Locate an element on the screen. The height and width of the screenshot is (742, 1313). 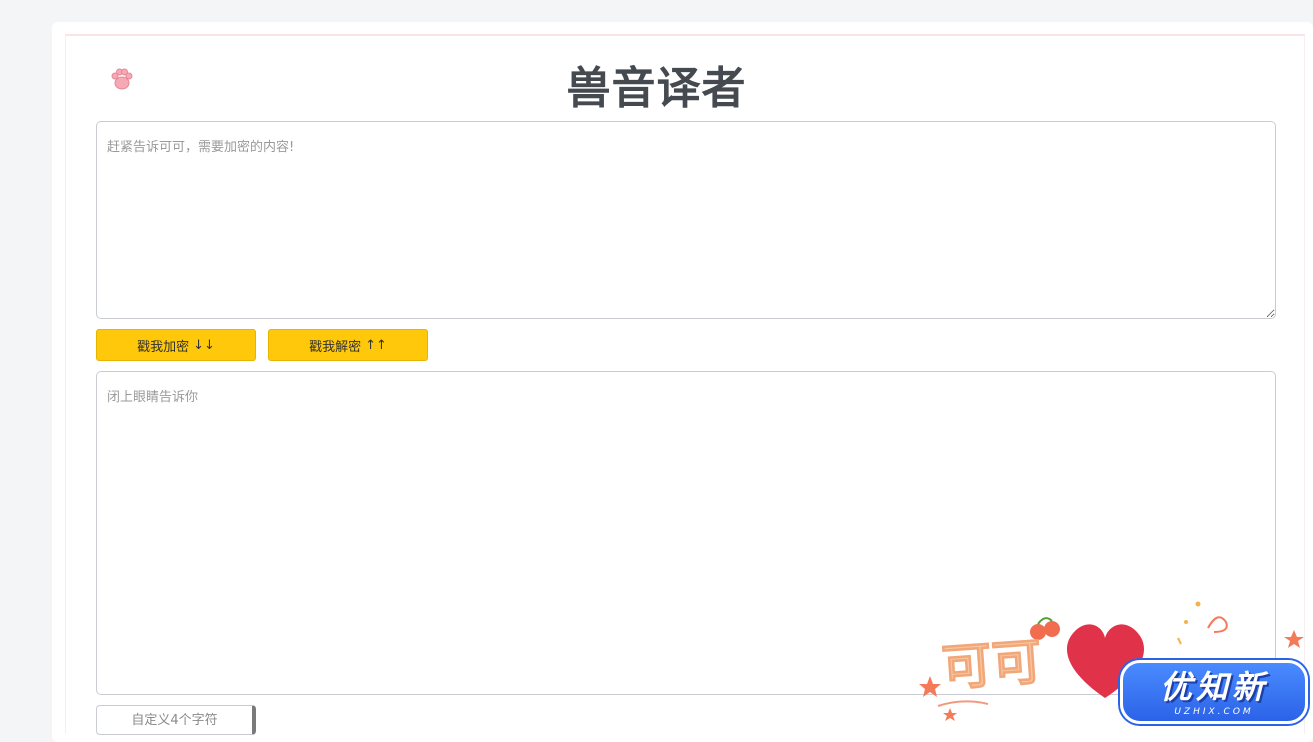
arrow-down-icon: ↓↓ is located at coordinates (204, 345).